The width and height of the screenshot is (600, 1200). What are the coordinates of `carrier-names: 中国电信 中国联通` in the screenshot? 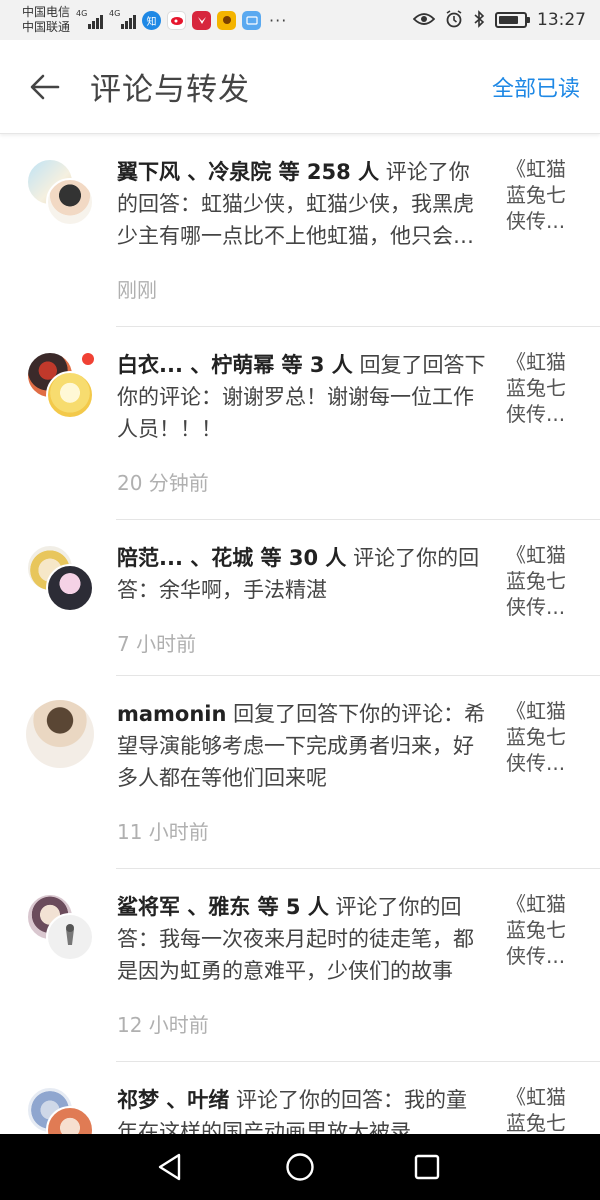 It's located at (46, 20).